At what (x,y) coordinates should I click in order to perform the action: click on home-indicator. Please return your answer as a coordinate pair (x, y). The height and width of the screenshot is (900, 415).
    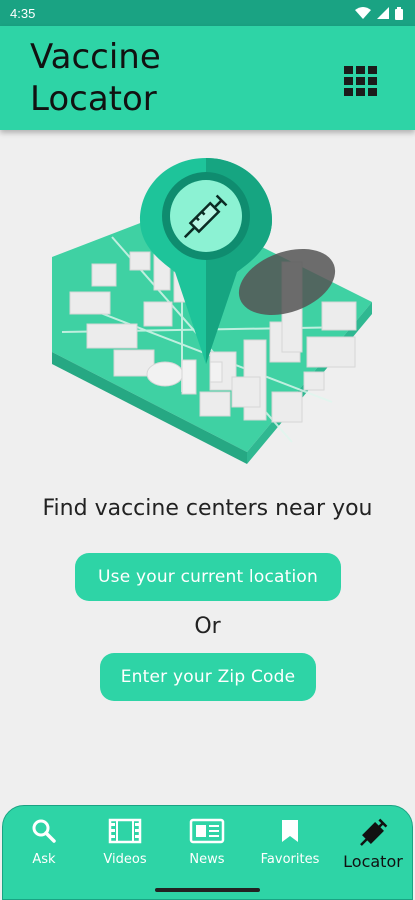
    Looking at the image, I should click on (207, 890).